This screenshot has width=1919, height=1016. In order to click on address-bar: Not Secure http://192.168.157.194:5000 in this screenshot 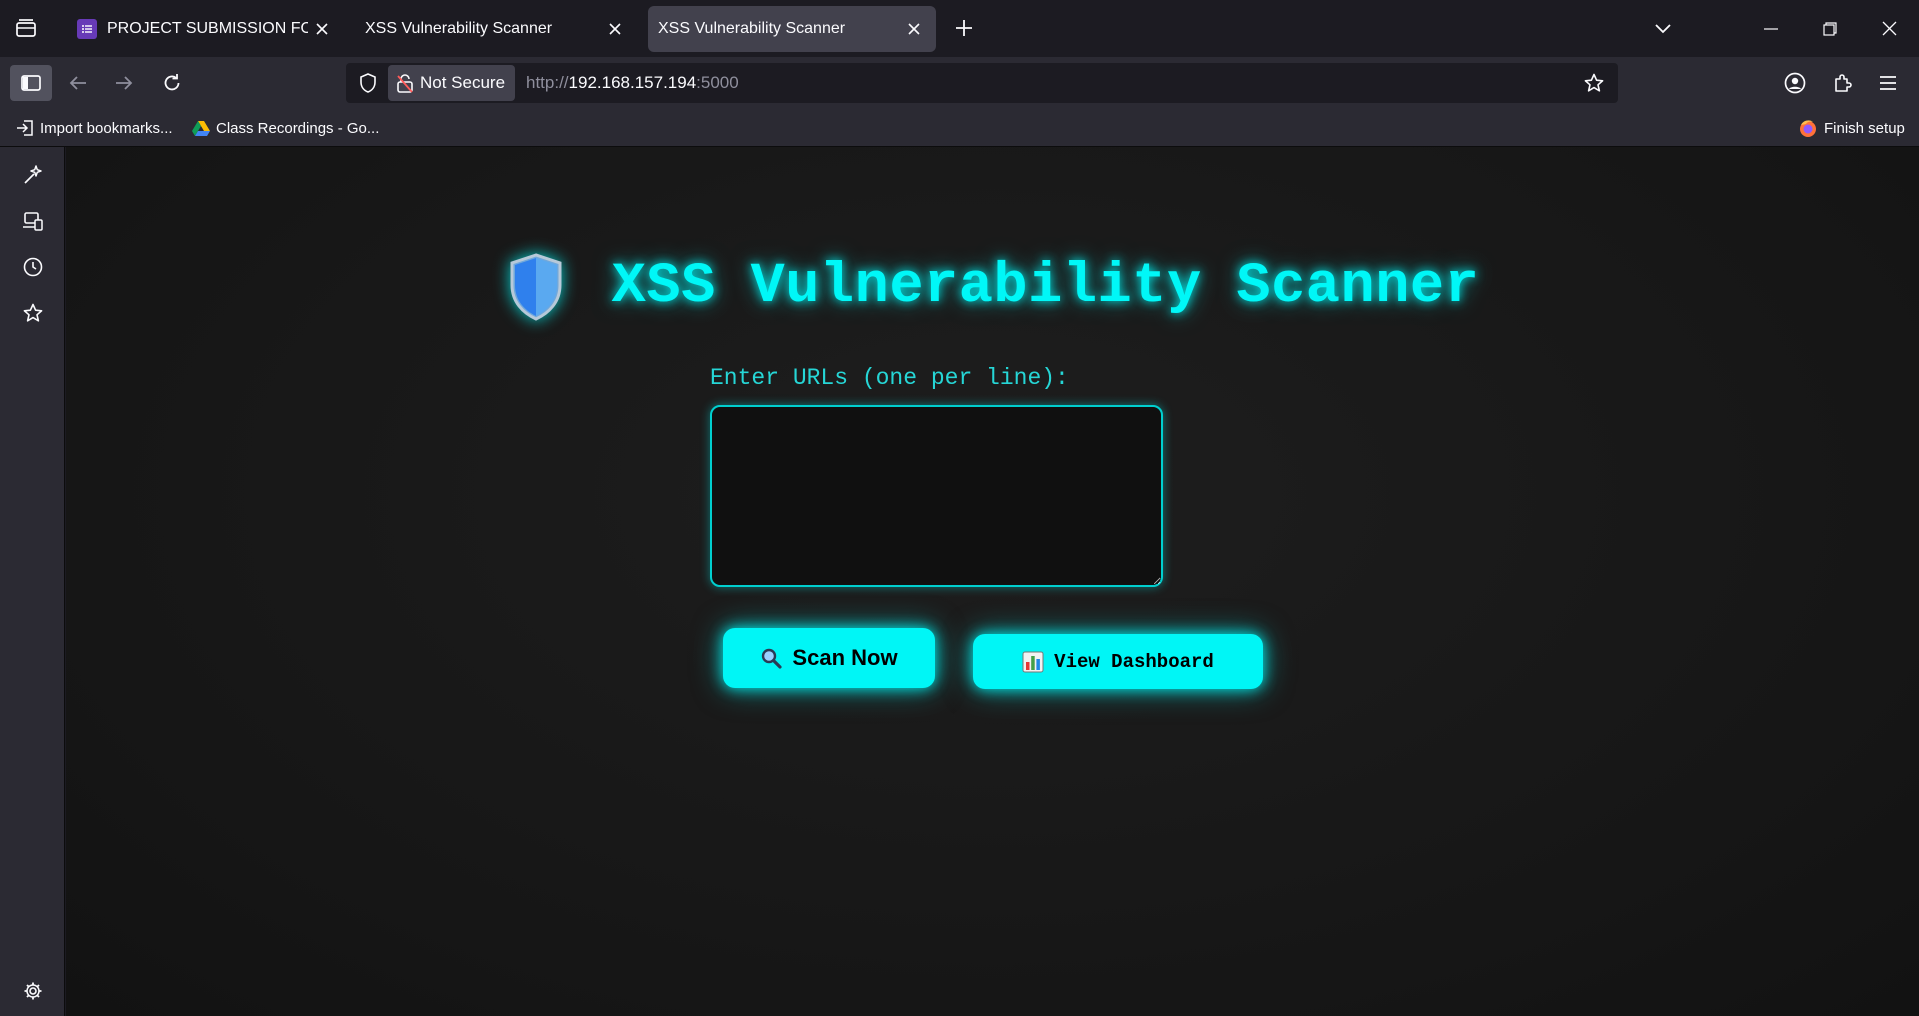, I will do `click(982, 83)`.